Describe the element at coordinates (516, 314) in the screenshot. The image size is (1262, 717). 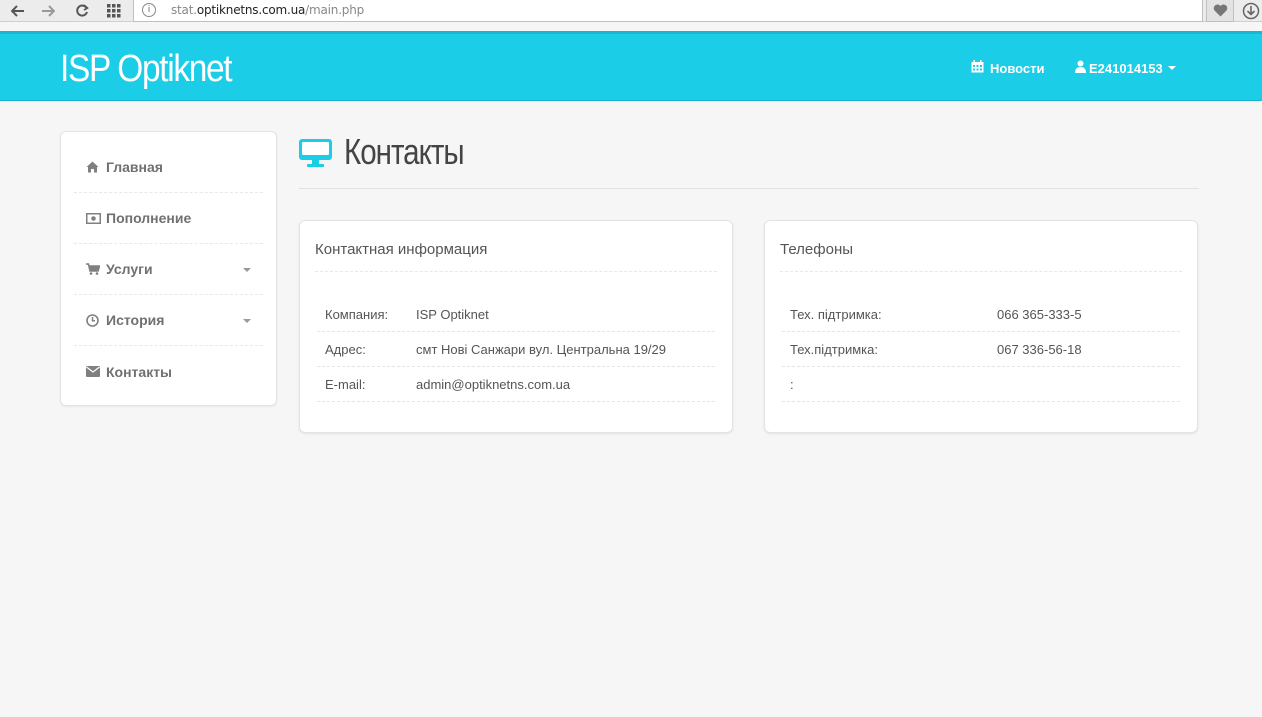
I see `table-row: Компания: ISP Optiknet` at that location.